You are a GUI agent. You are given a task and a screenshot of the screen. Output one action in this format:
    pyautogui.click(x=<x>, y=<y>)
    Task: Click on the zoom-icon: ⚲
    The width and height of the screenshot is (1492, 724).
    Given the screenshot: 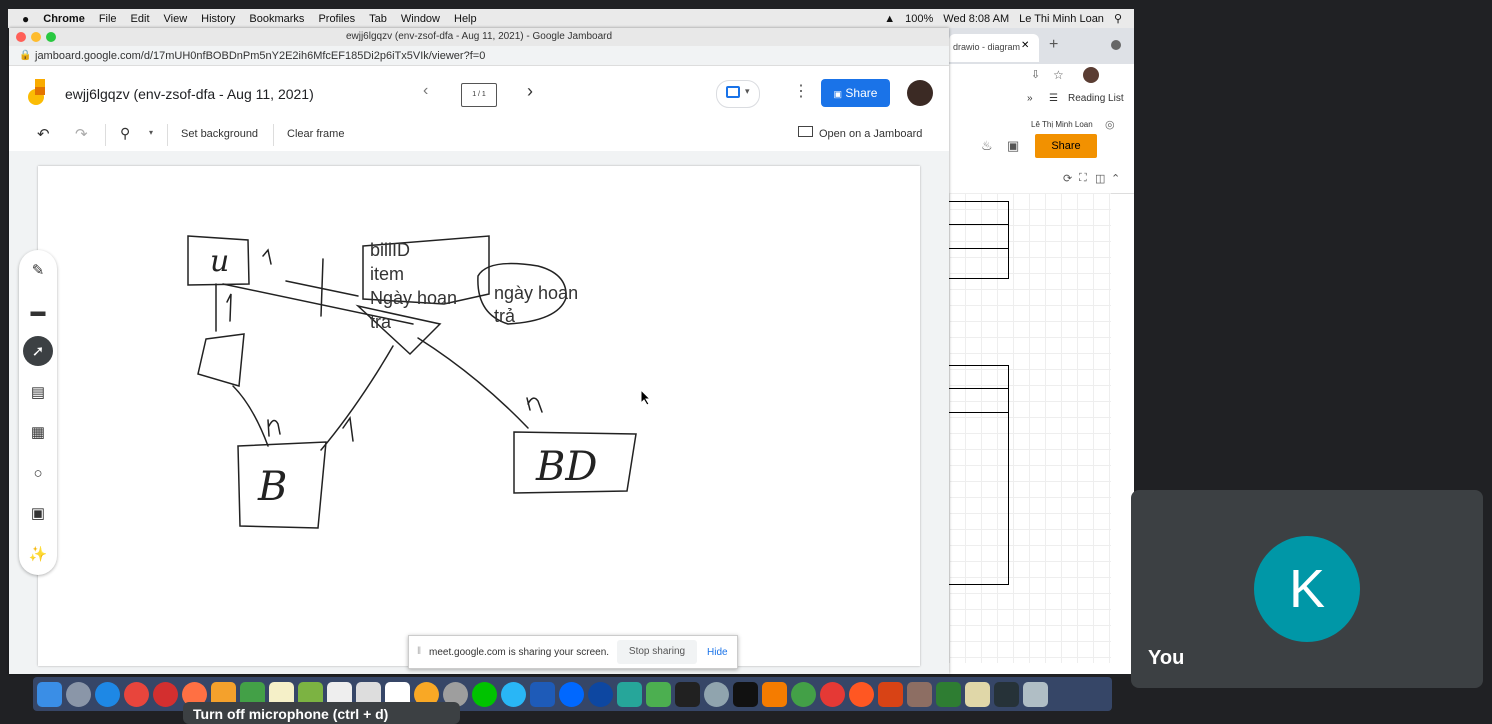 What is the action you would take?
    pyautogui.click(x=125, y=133)
    